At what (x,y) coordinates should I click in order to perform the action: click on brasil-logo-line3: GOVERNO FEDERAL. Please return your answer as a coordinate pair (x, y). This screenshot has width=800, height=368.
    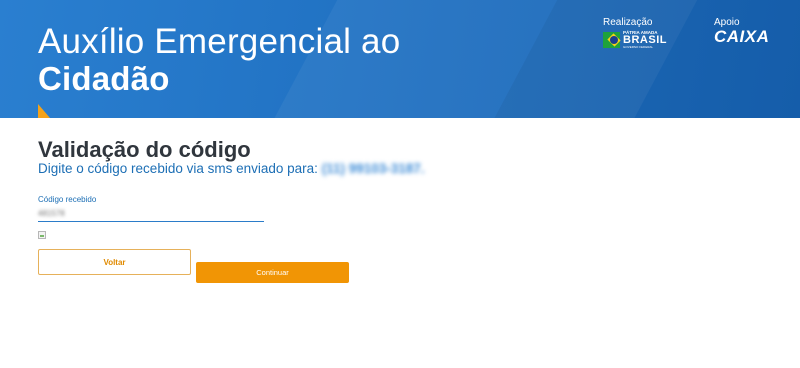
    Looking at the image, I should click on (638, 47).